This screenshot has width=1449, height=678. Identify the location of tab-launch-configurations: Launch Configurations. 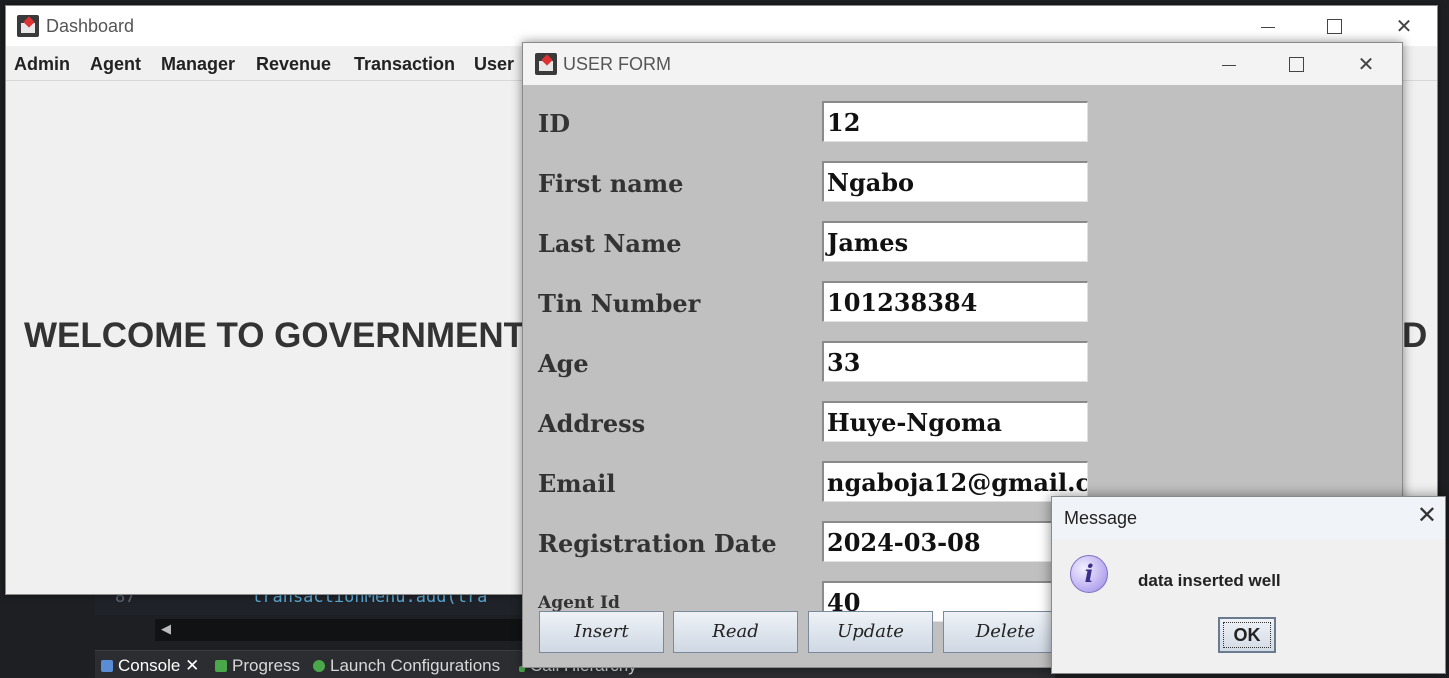
(406, 666).